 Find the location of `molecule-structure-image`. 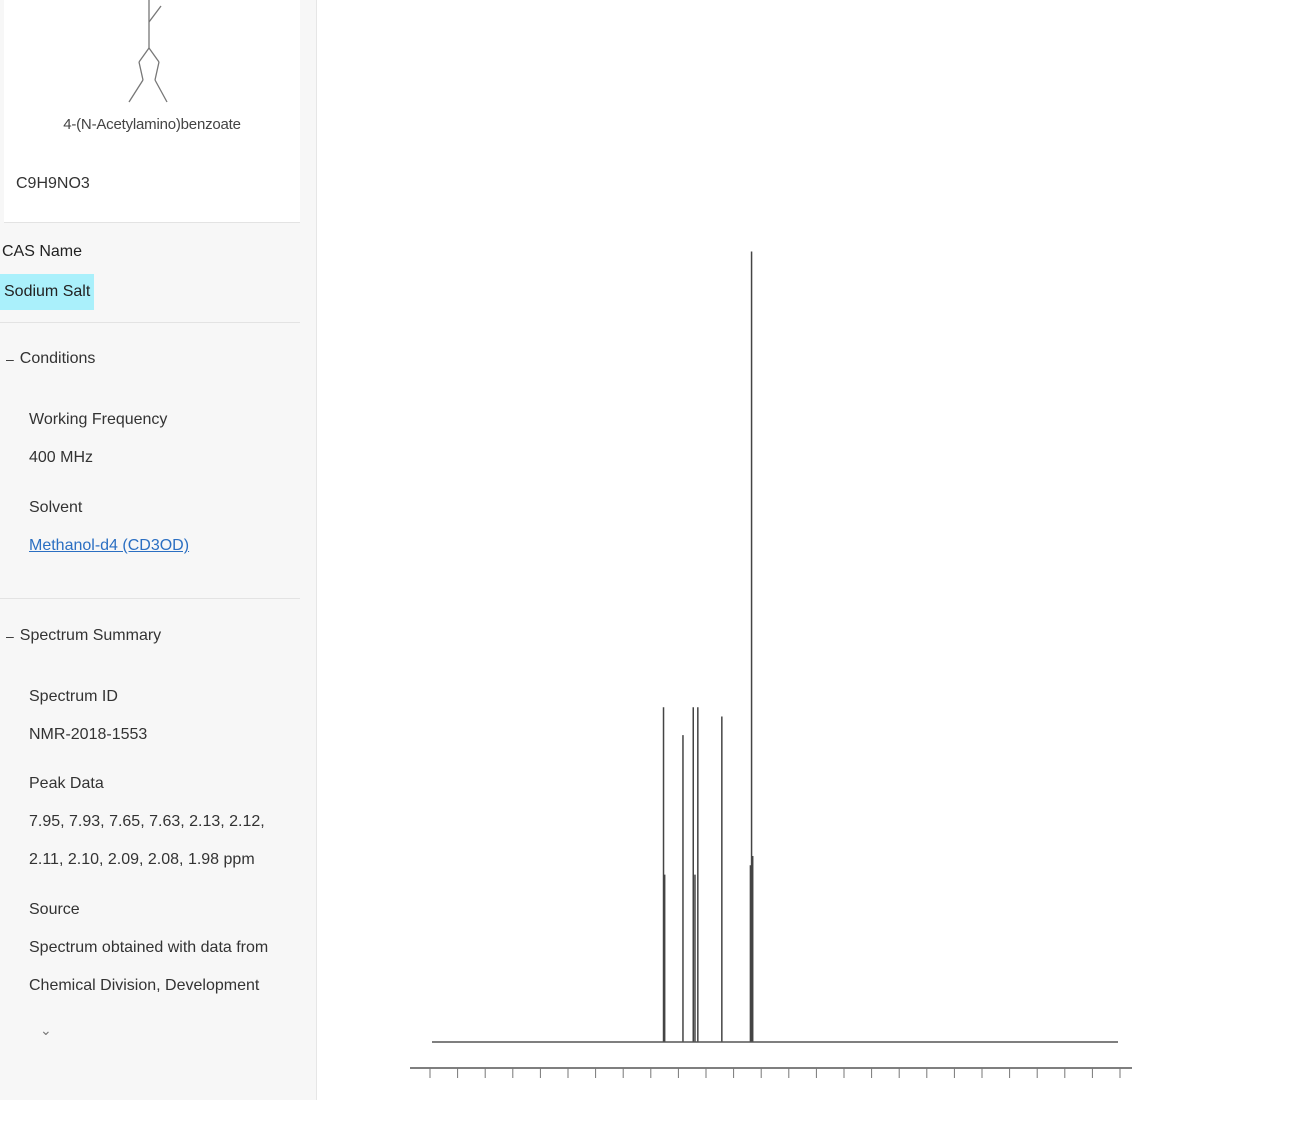

molecule-structure-image is located at coordinates (148, 51).